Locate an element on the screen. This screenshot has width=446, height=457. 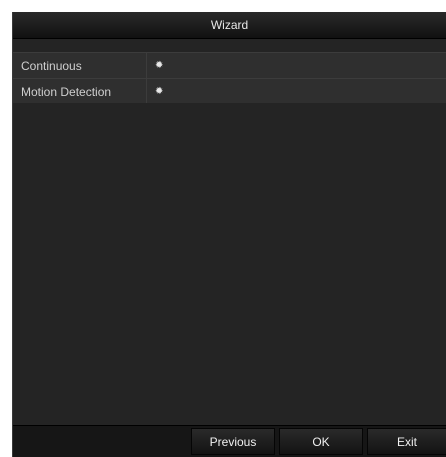
footer-bar: Previous OK Exit is located at coordinates (229, 441).